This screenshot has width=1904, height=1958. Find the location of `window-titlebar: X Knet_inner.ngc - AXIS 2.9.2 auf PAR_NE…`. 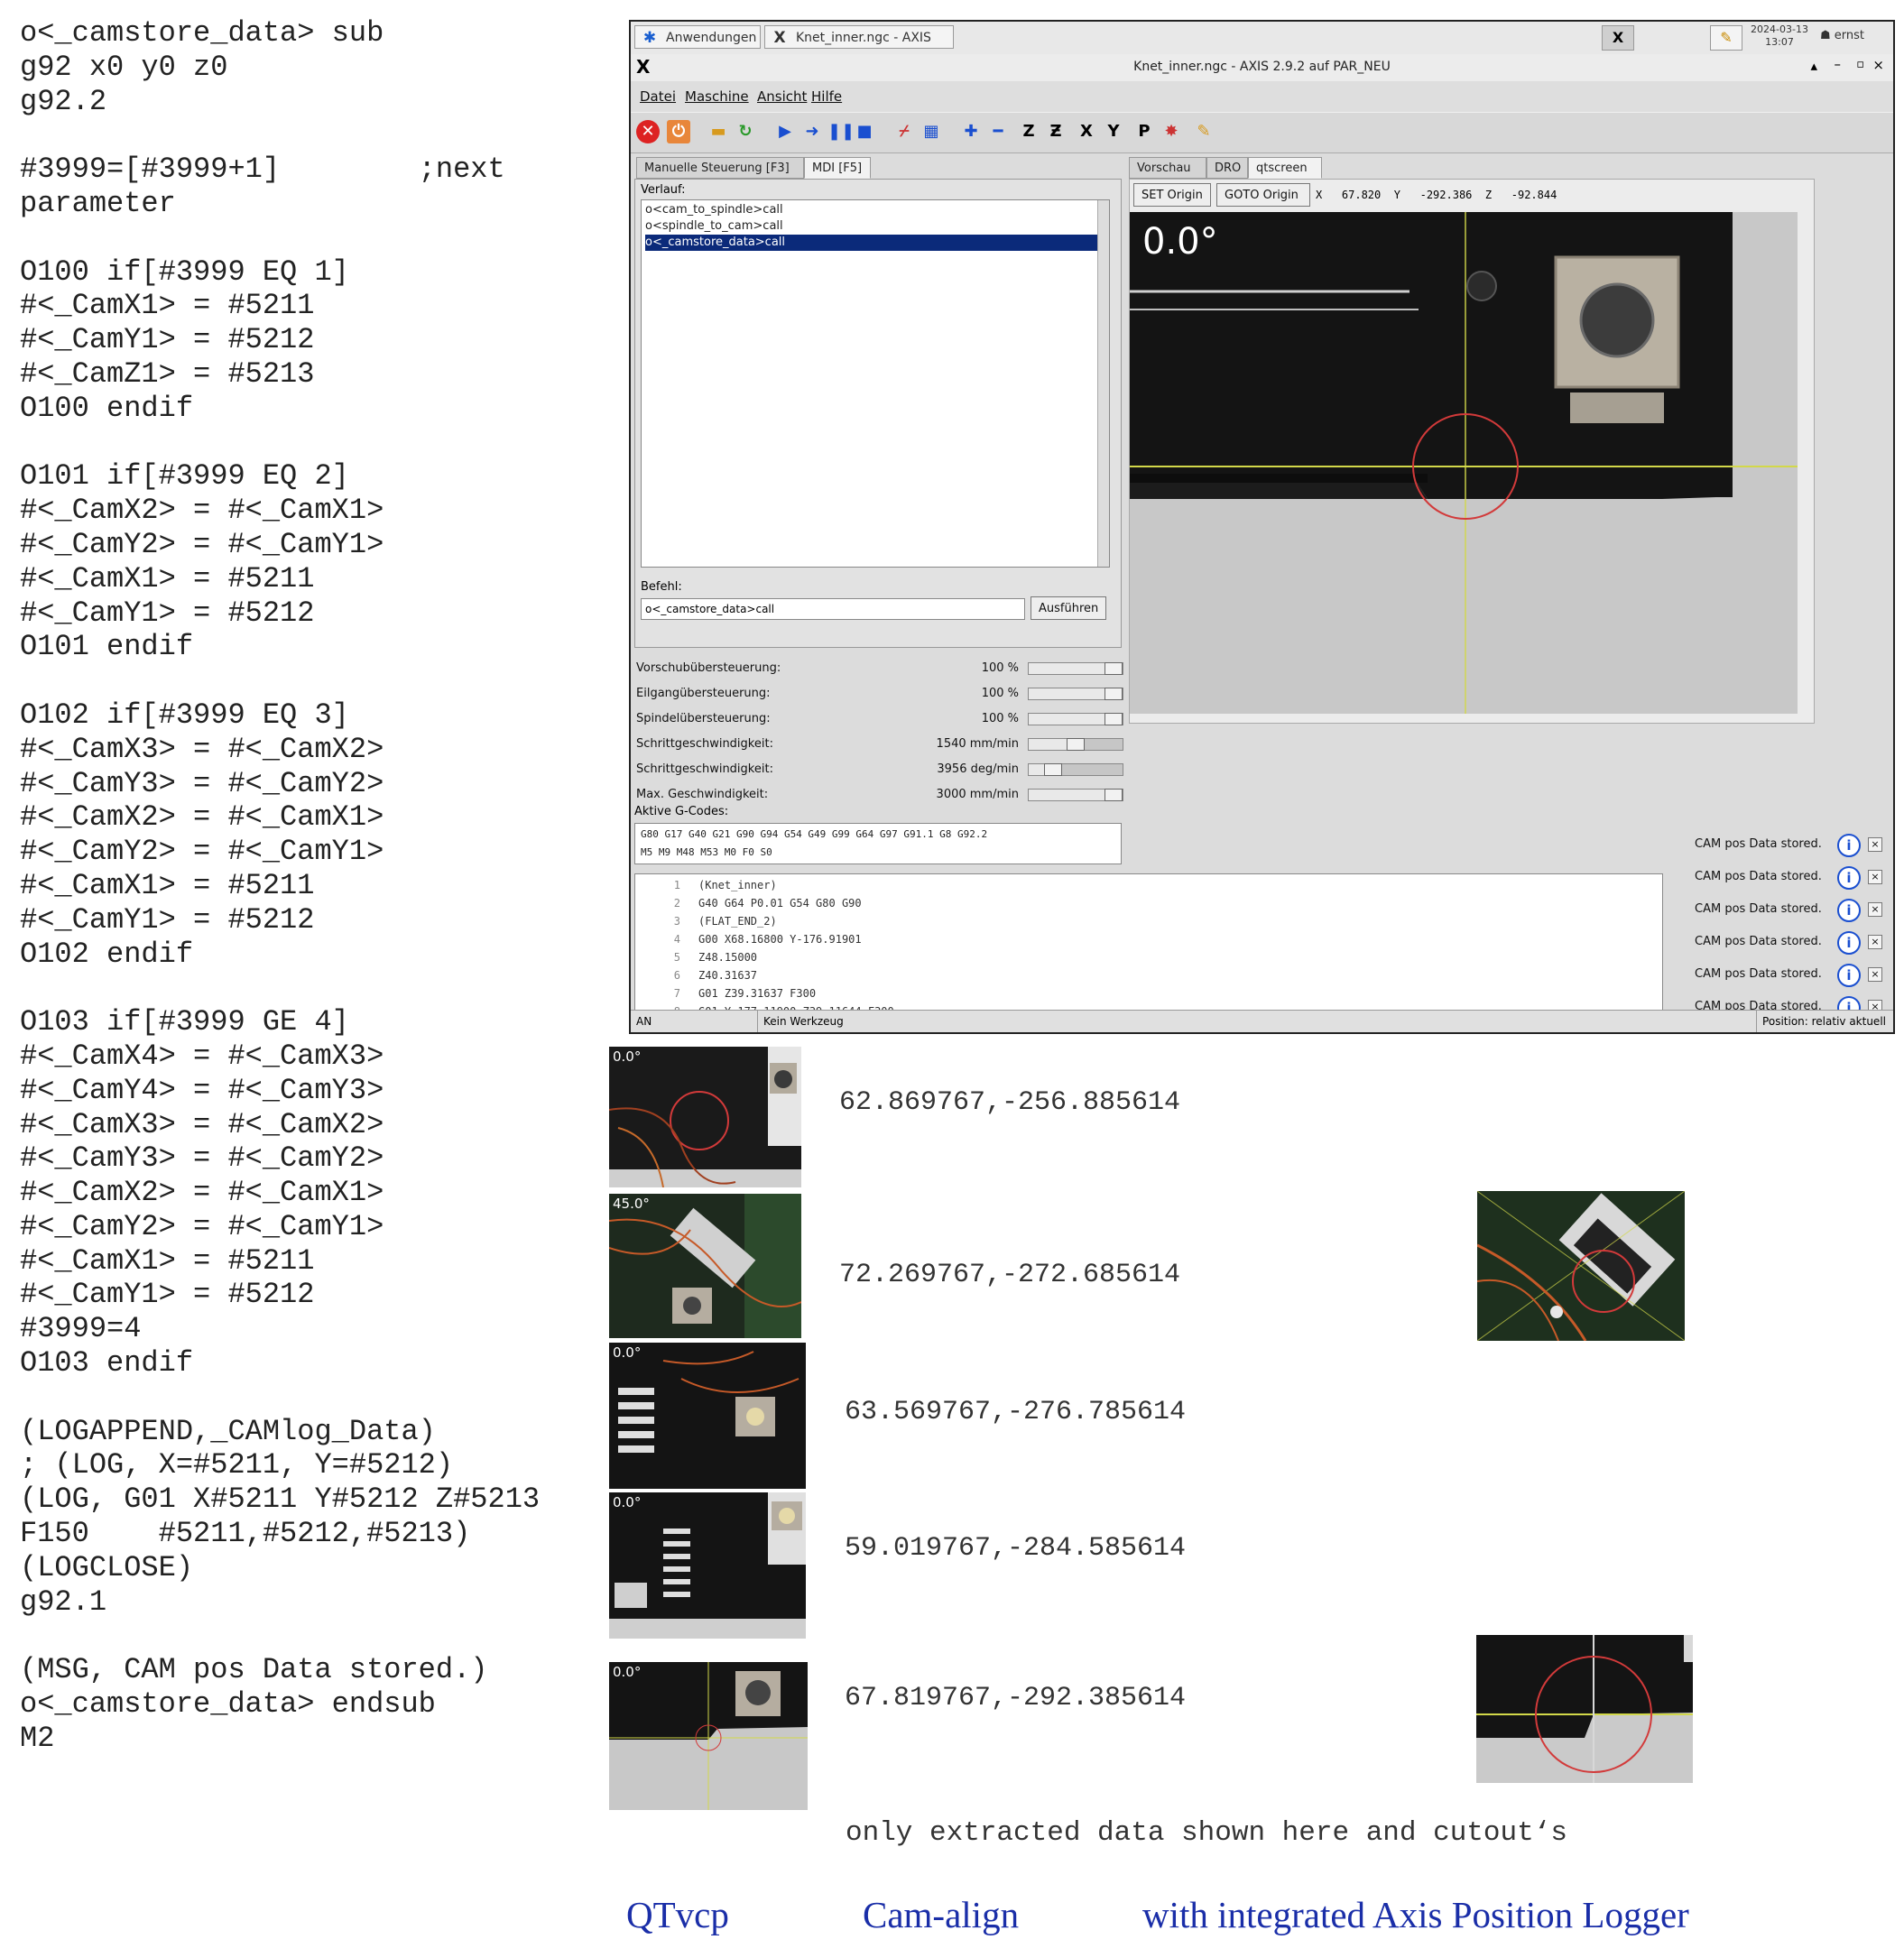

window-titlebar: X Knet_inner.ngc - AXIS 2.9.2 auf PAR_NE… is located at coordinates (1262, 68).